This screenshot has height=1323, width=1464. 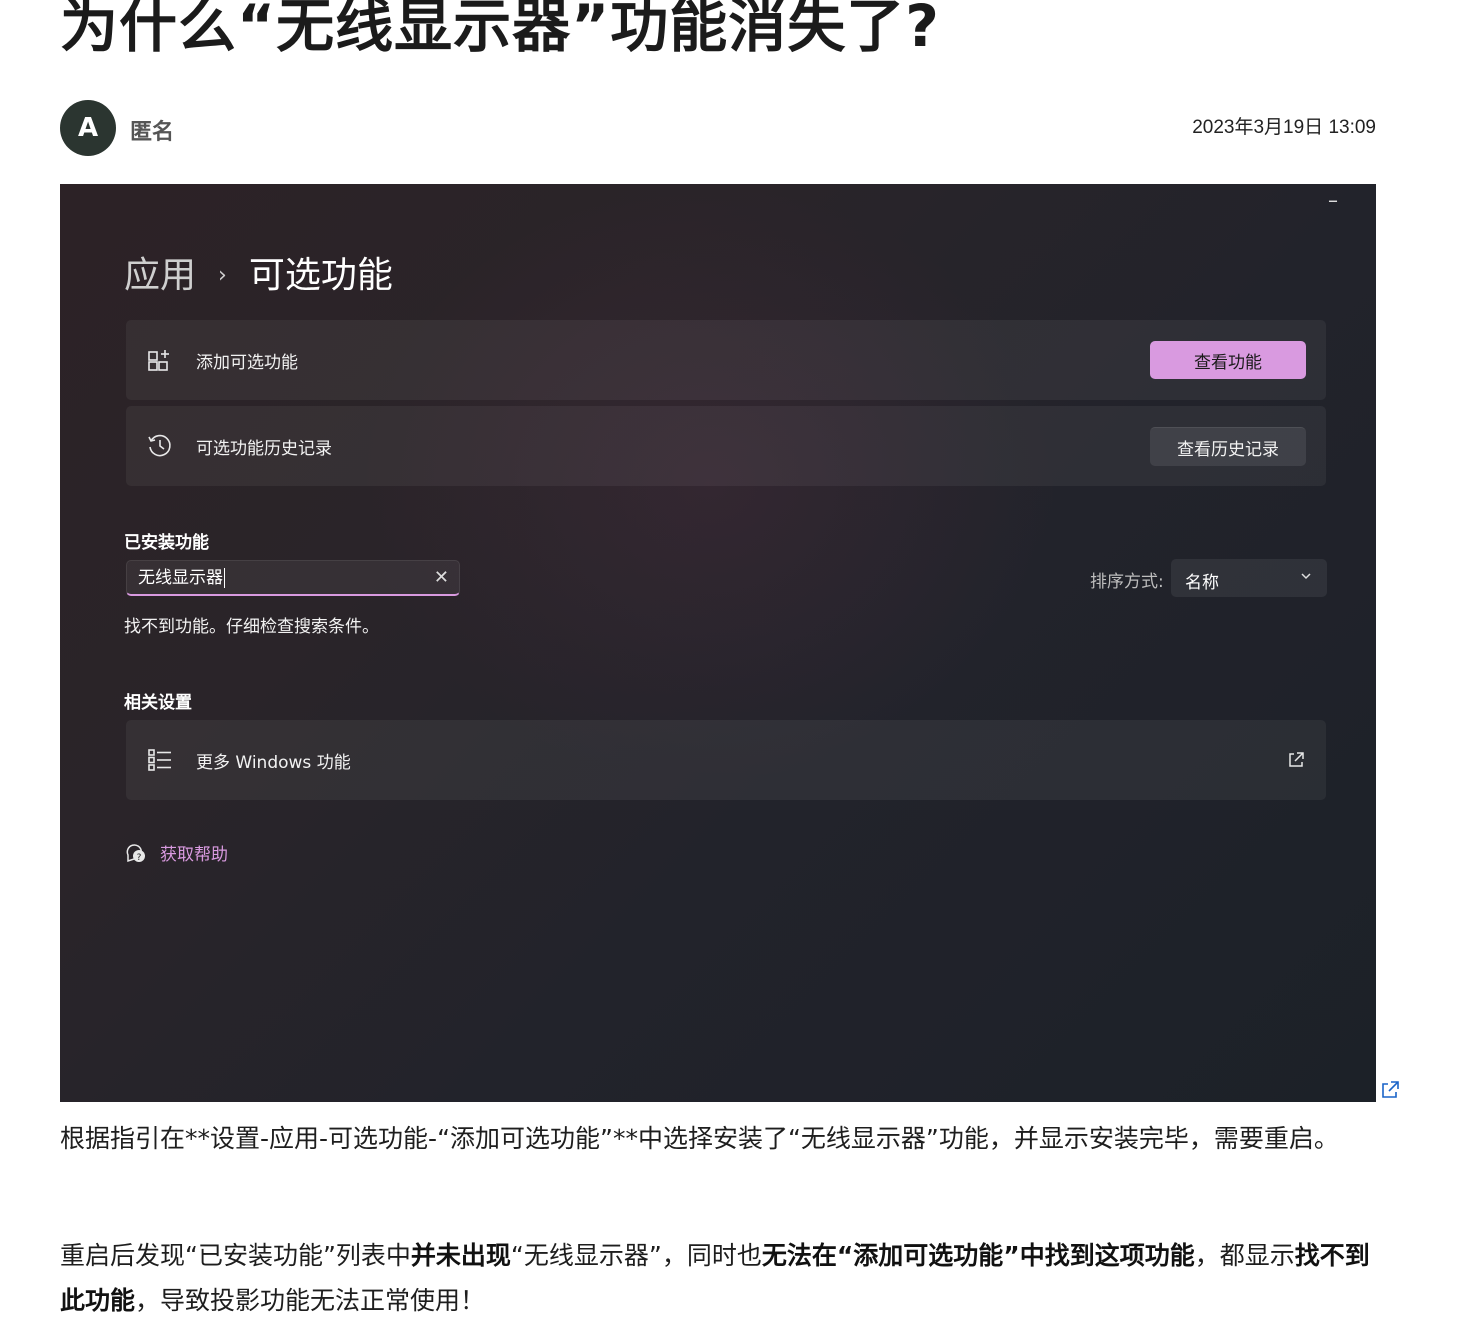 What do you see at coordinates (158, 360) in the screenshot?
I see `add-feature-icon` at bounding box center [158, 360].